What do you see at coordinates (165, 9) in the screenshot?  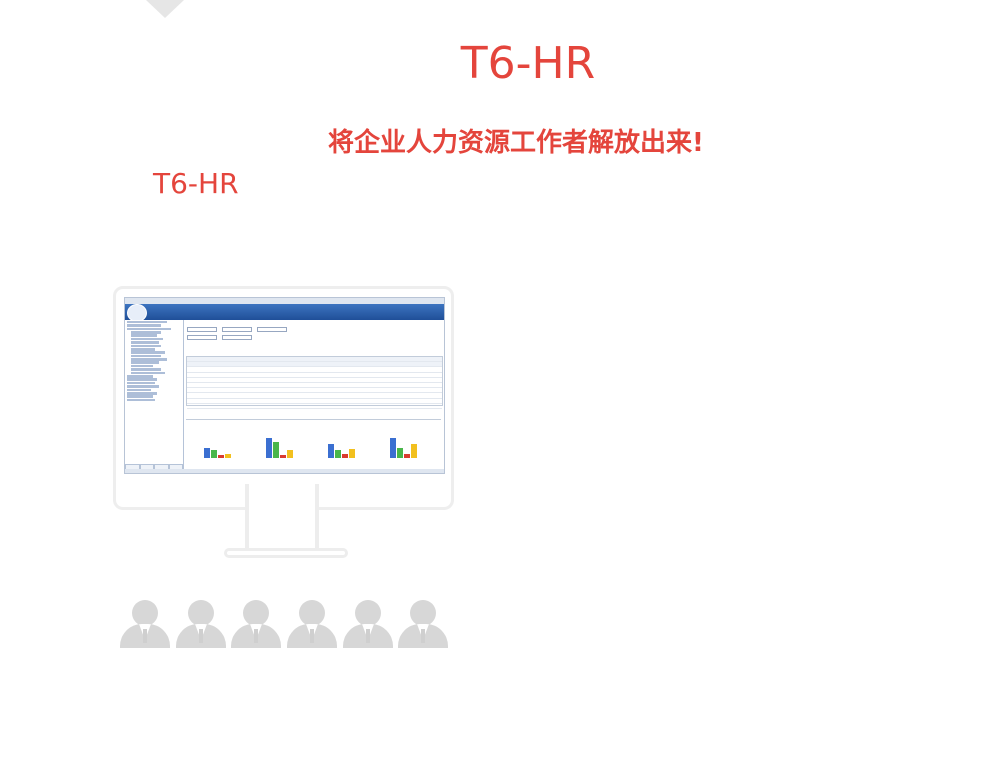 I see `top-notch-decoration` at bounding box center [165, 9].